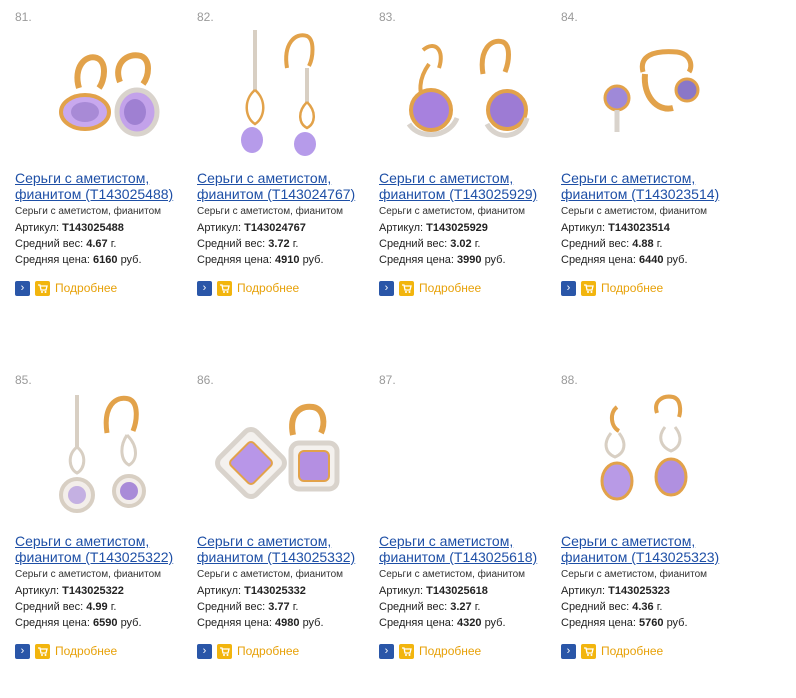  What do you see at coordinates (469, 260) in the screenshot?
I see `price-value: 3990` at bounding box center [469, 260].